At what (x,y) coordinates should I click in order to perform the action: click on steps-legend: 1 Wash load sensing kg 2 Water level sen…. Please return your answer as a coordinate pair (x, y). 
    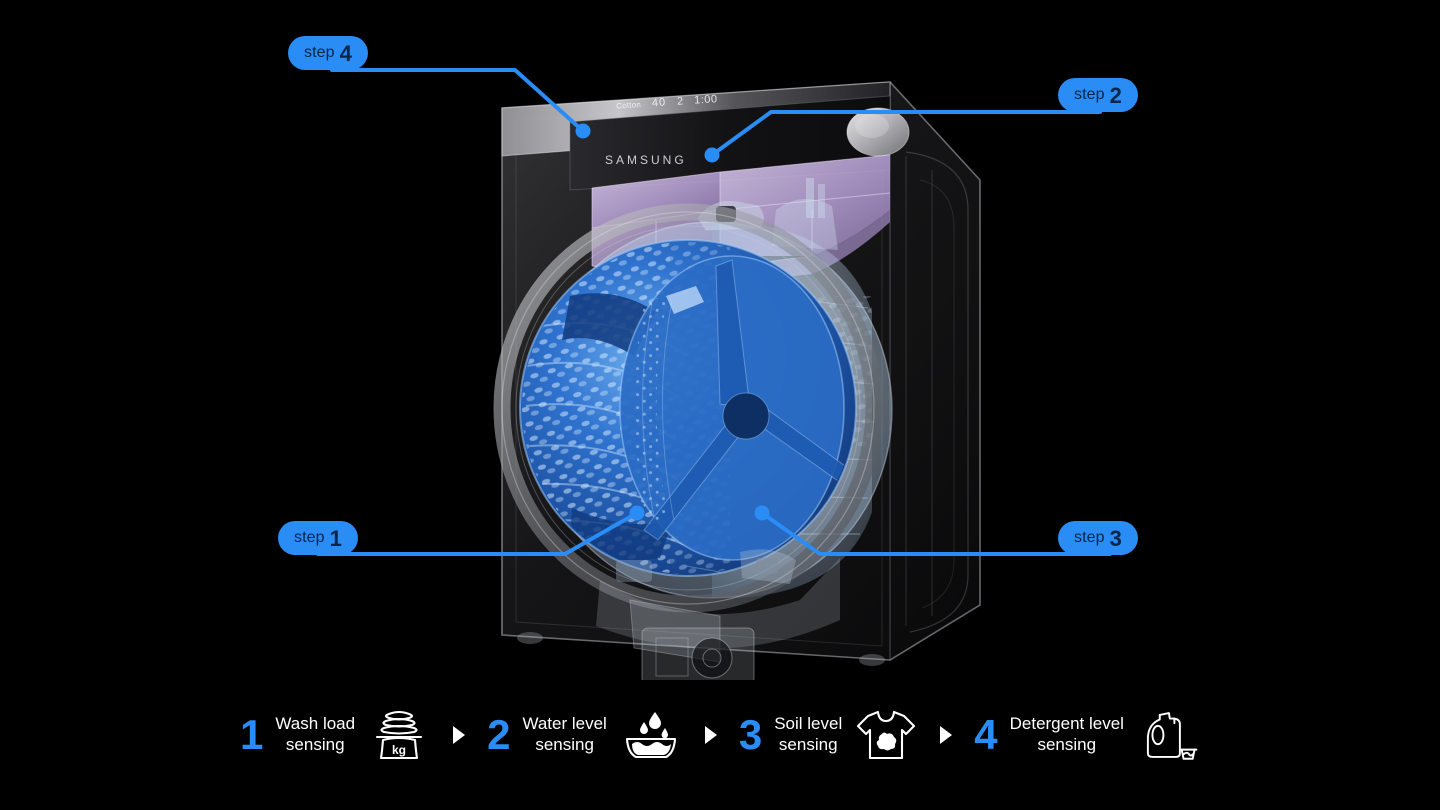
    Looking at the image, I should click on (720, 735).